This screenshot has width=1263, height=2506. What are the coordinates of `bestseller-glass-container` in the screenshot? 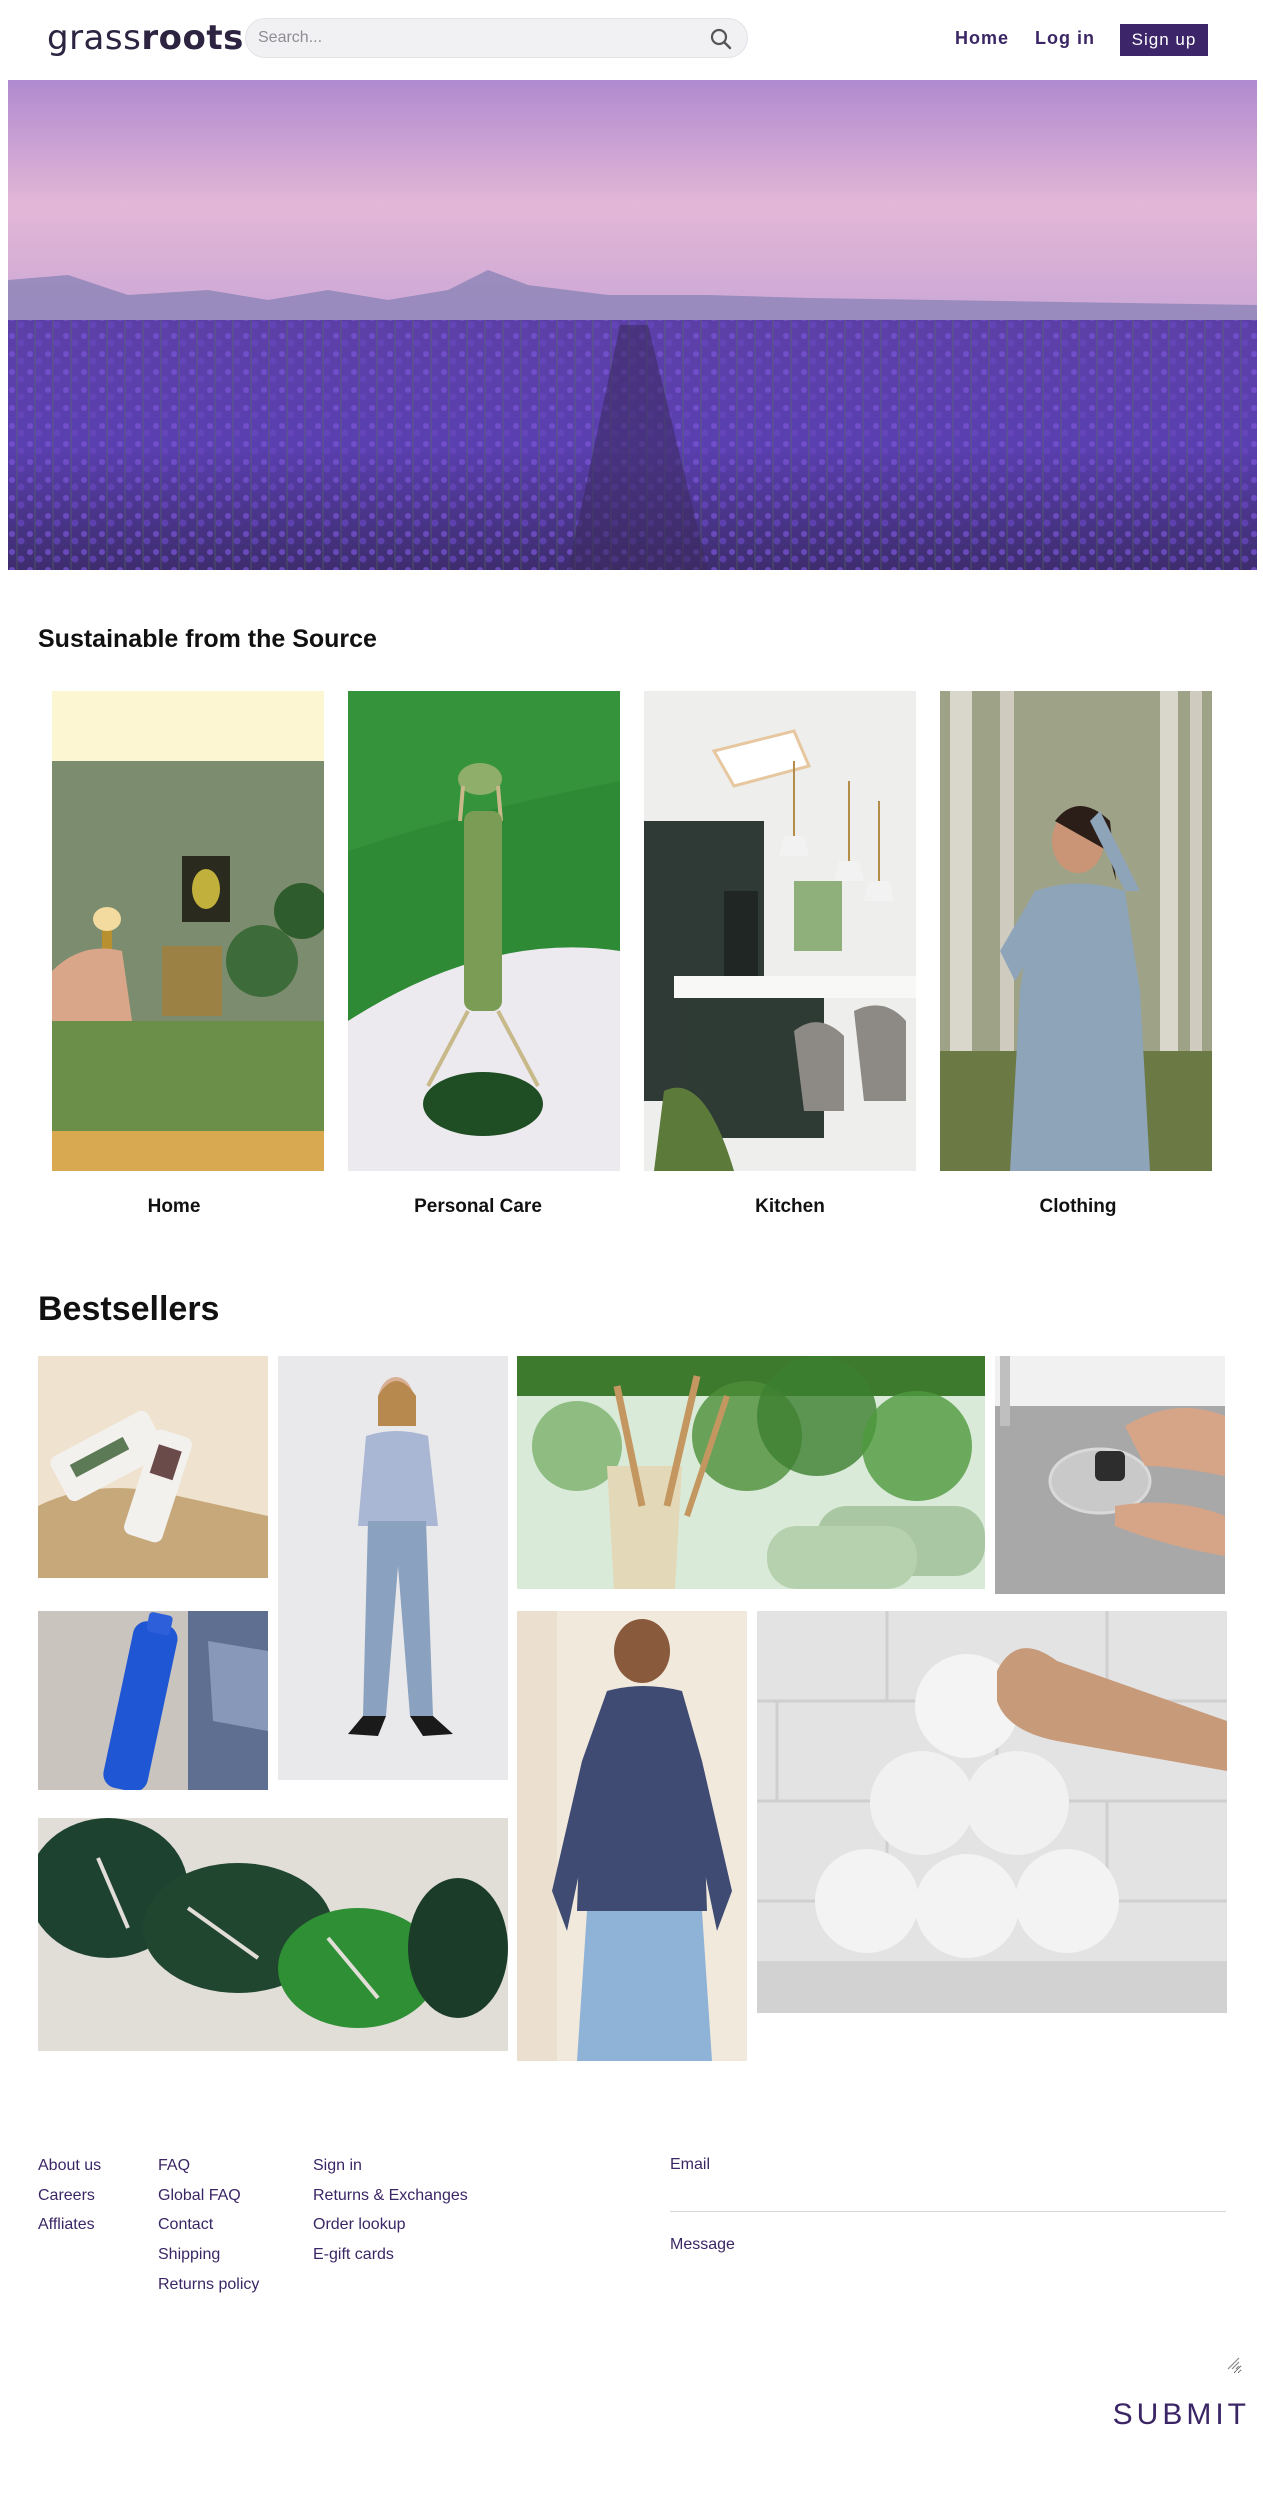 It's located at (1110, 1475).